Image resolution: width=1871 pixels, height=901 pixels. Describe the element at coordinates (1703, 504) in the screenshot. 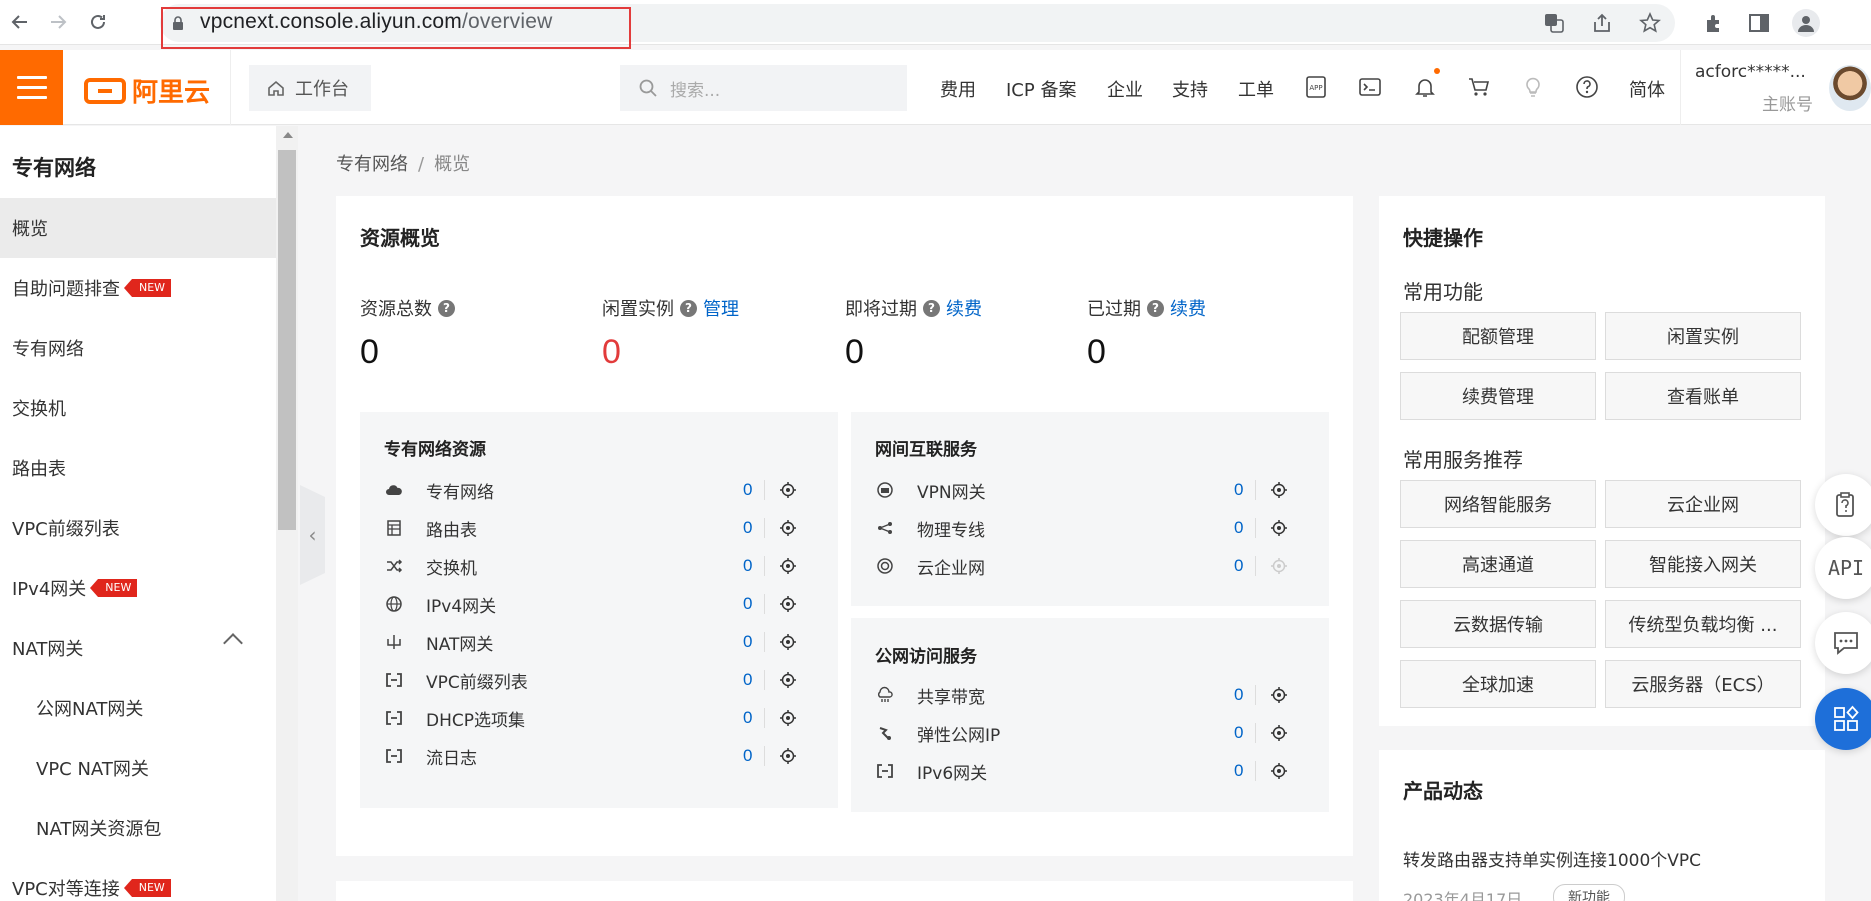

I see `quick-action-button: 云企业网` at that location.